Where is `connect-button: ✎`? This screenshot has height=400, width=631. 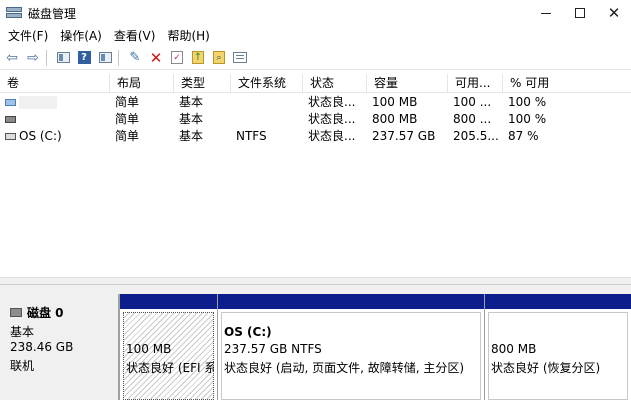 connect-button: ✎ is located at coordinates (135, 58).